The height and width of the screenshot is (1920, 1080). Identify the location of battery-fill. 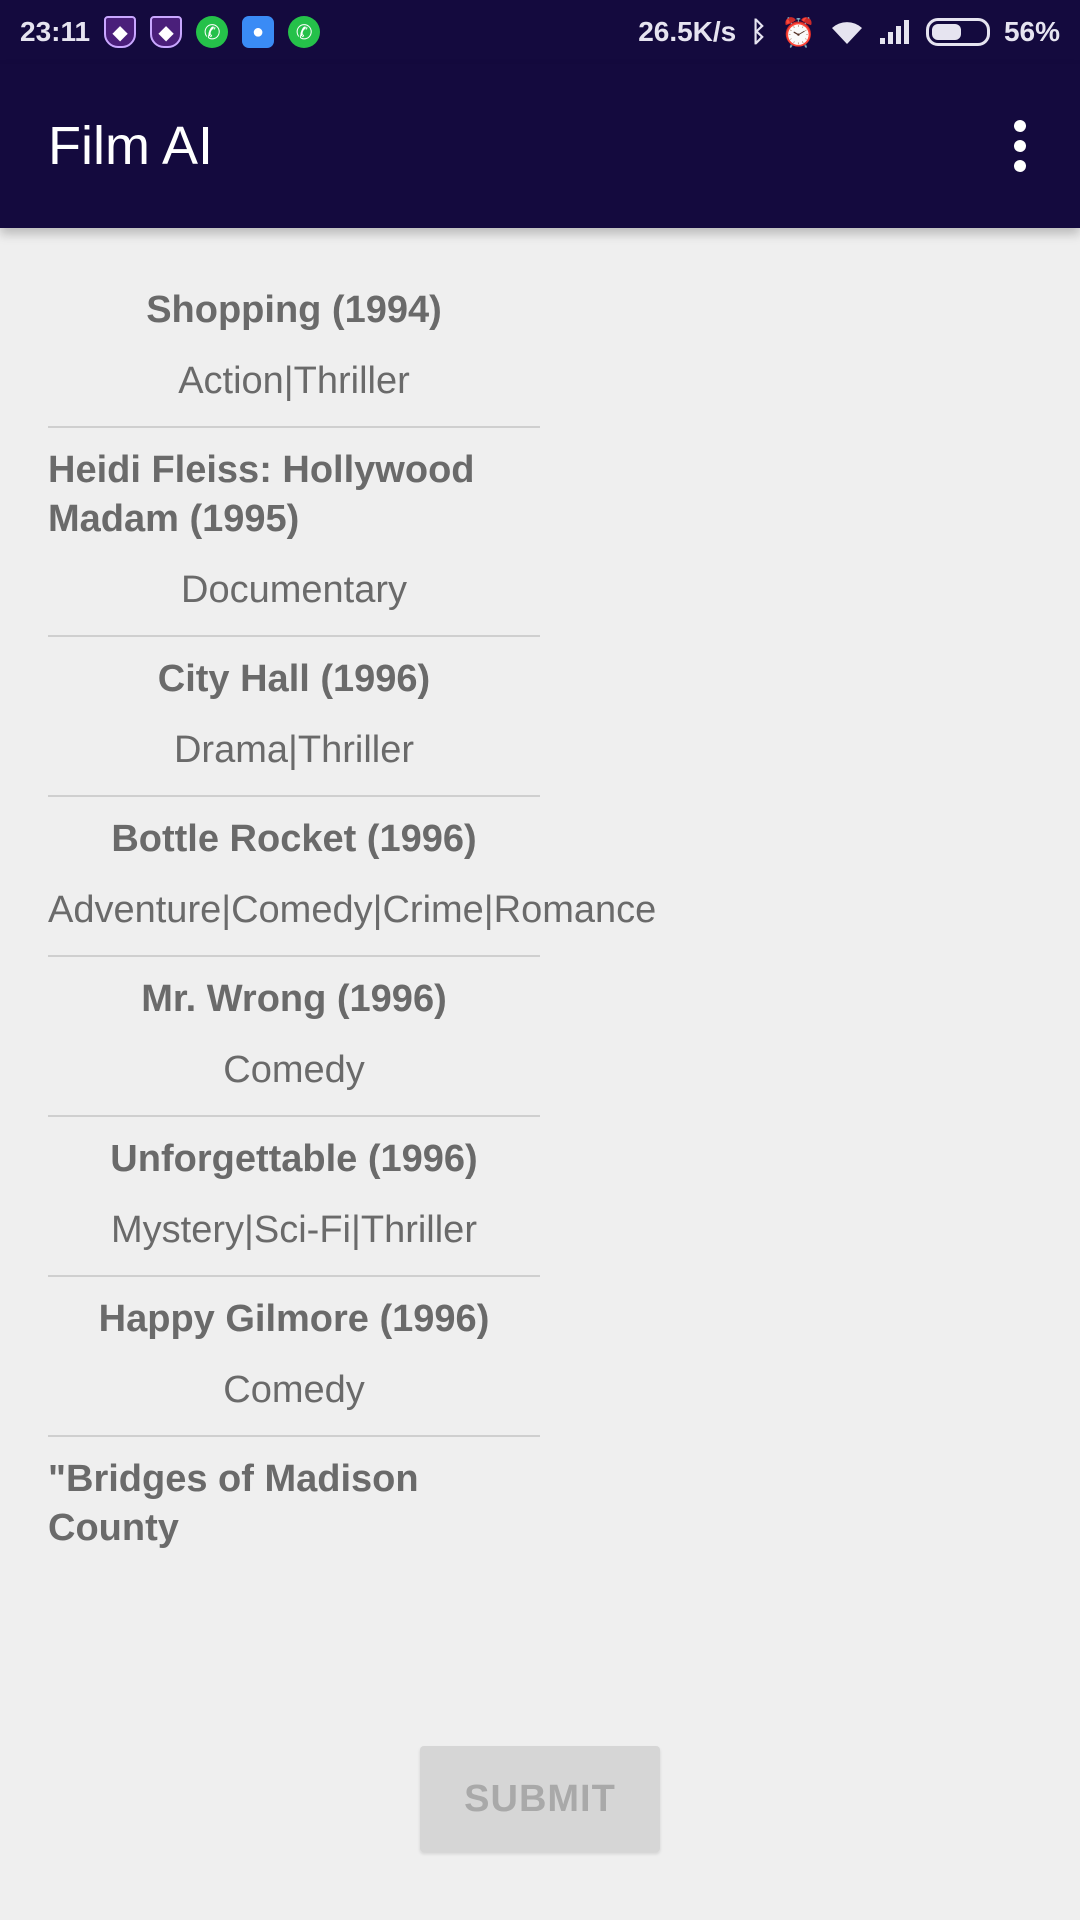
(946, 32).